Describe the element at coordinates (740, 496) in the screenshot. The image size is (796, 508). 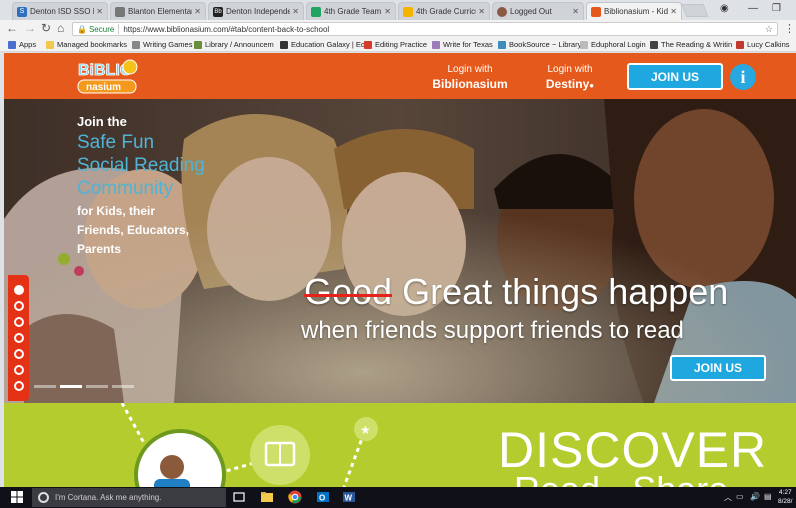
I see `network-icon: ▭` at that location.